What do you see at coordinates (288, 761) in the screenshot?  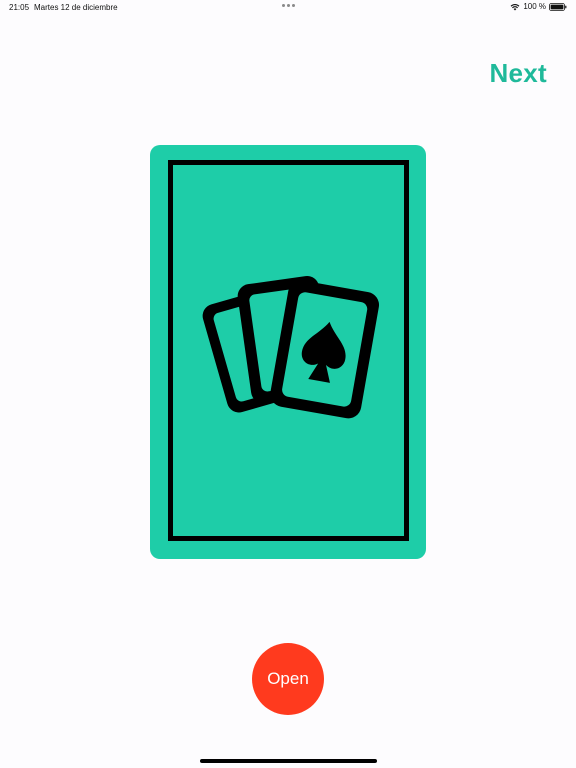 I see `home-indicator` at bounding box center [288, 761].